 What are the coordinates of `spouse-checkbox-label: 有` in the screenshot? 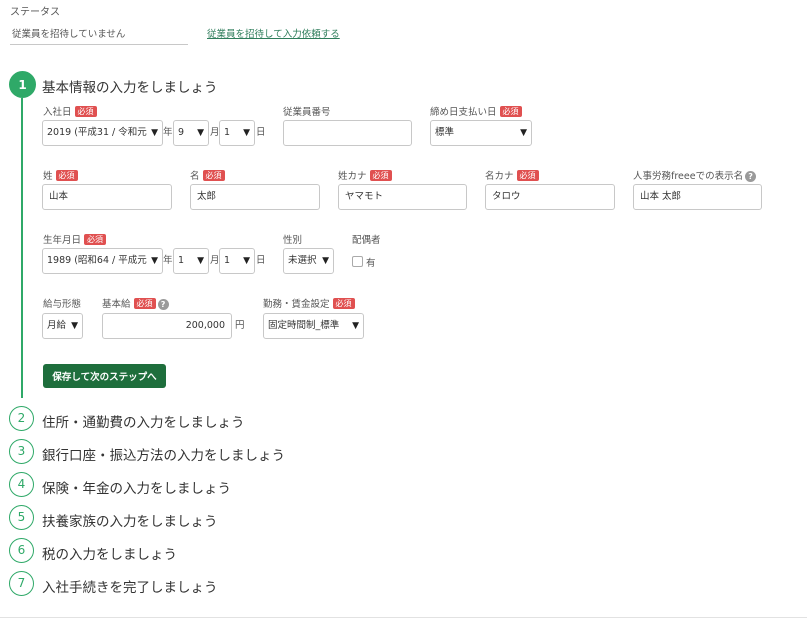 It's located at (371, 263).